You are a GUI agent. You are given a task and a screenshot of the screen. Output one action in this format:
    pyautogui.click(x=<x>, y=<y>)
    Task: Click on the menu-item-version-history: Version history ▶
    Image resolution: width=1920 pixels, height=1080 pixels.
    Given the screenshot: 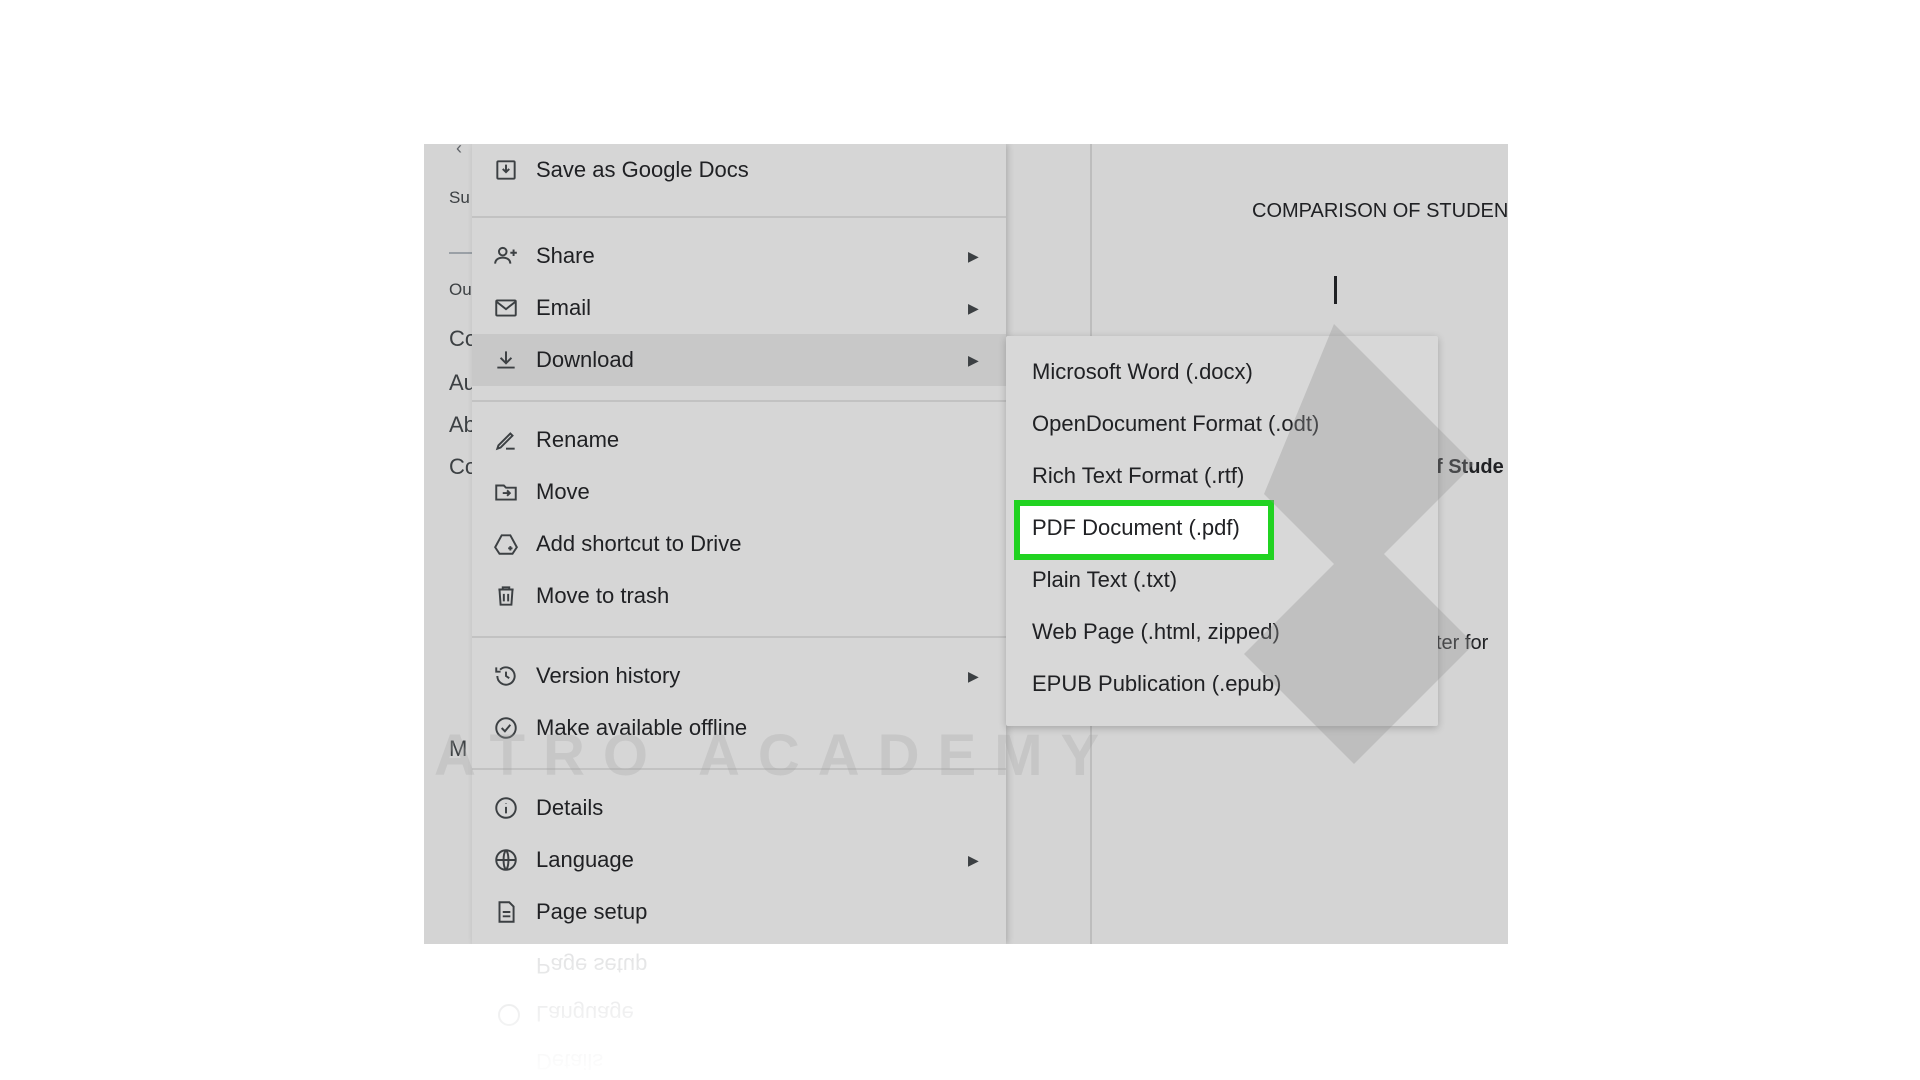 What is the action you would take?
    pyautogui.click(x=739, y=676)
    